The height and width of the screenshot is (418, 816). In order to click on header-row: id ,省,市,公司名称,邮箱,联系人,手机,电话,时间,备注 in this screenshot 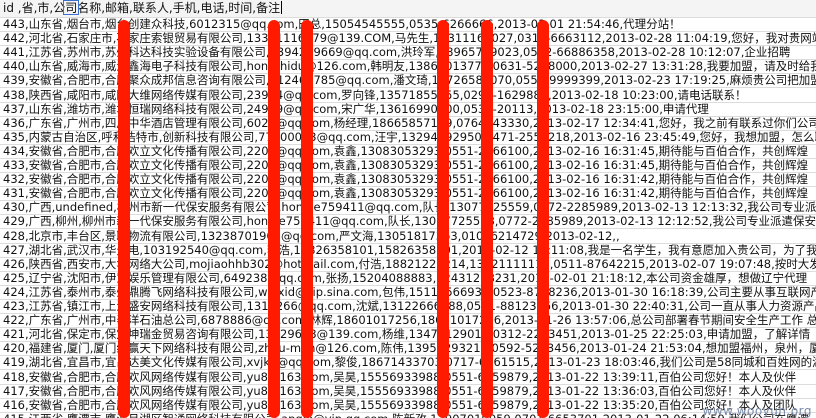, I will do `click(408, 9)`.